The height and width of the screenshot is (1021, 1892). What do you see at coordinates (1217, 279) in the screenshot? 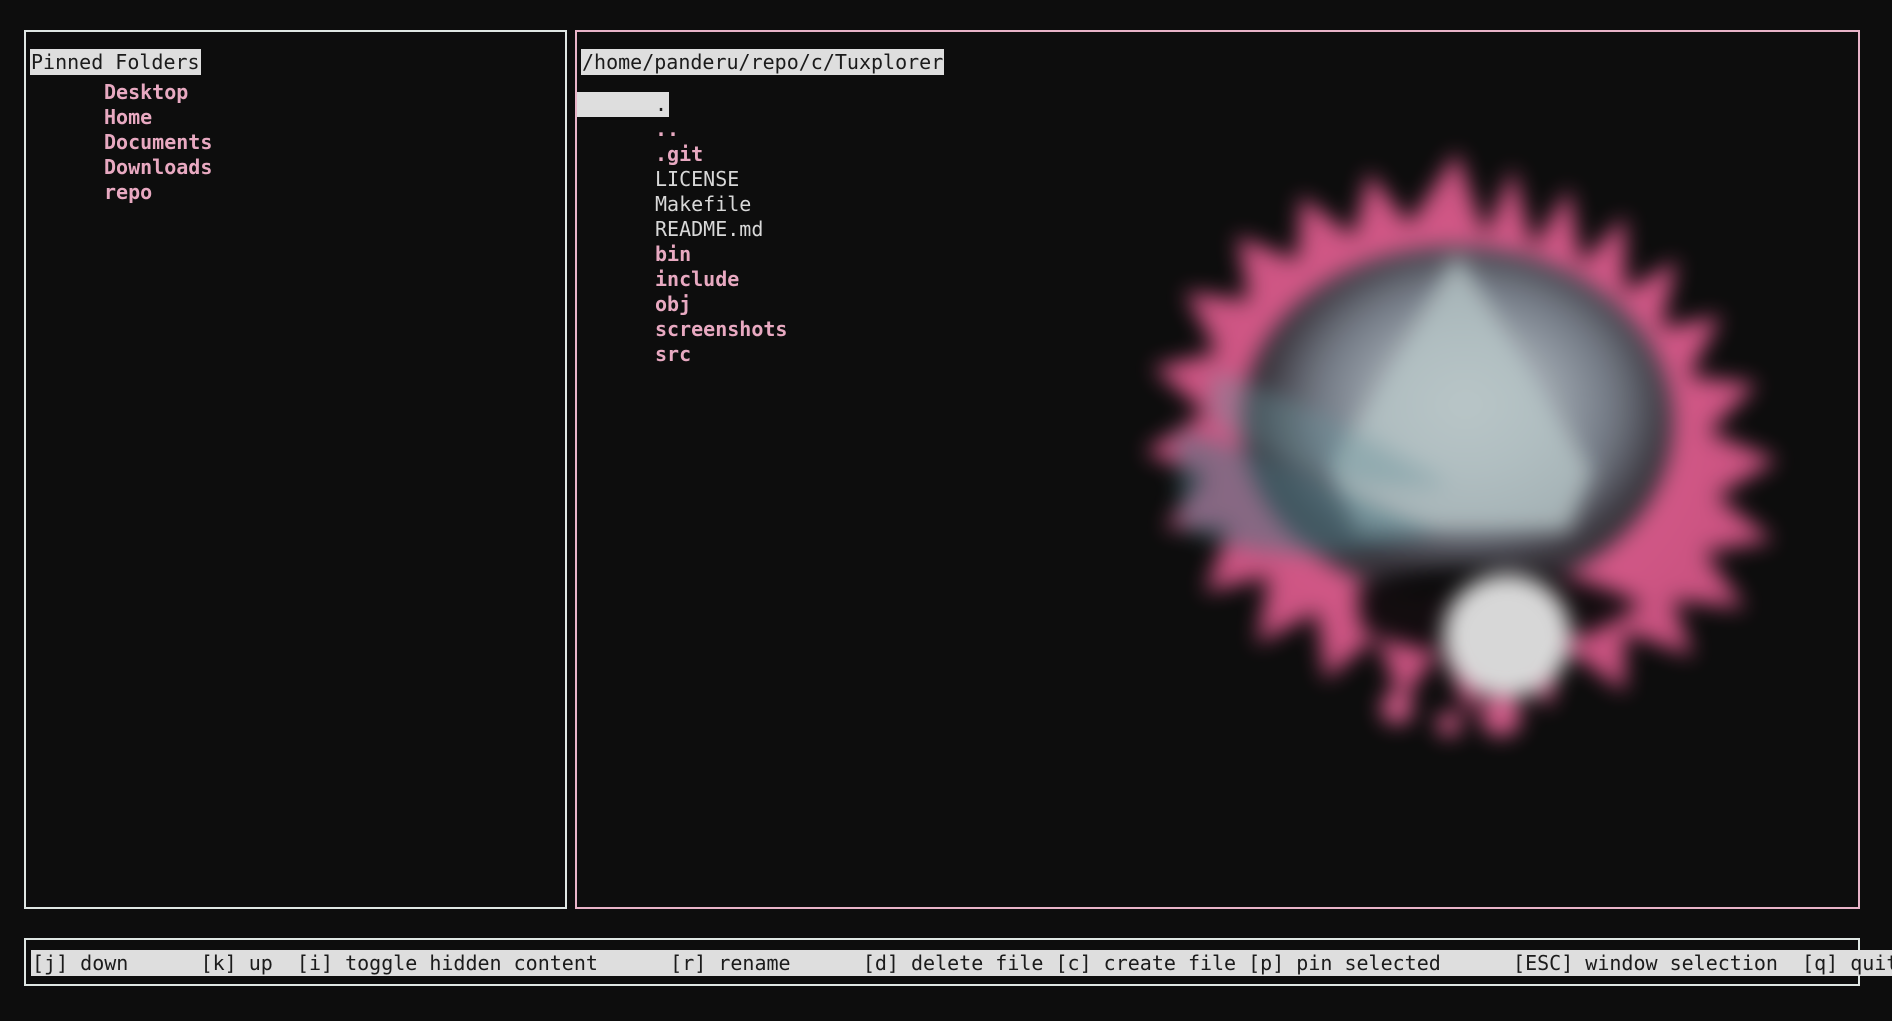
I see `file-entry: include` at bounding box center [1217, 279].